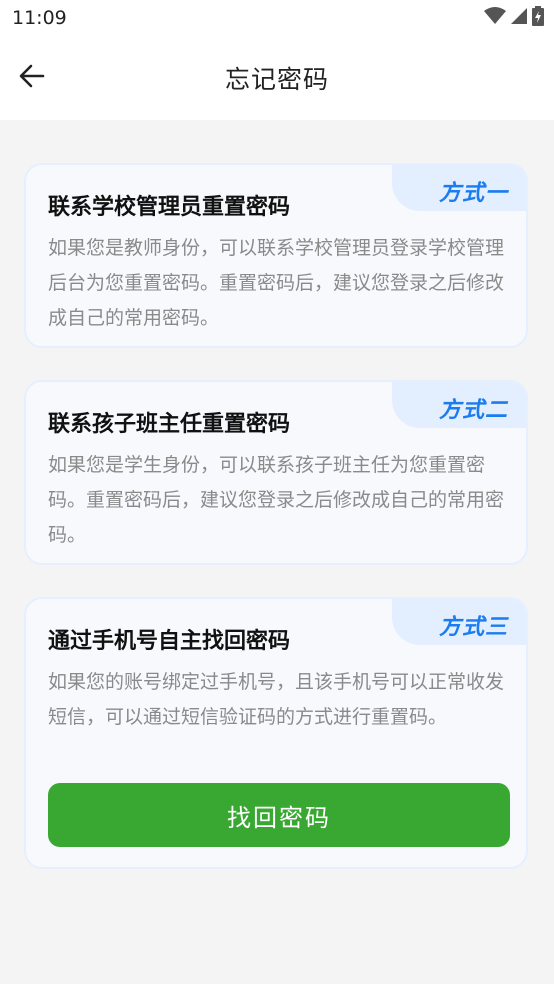  Describe the element at coordinates (473, 410) in the screenshot. I see `method-tag-label: 方式二` at that location.